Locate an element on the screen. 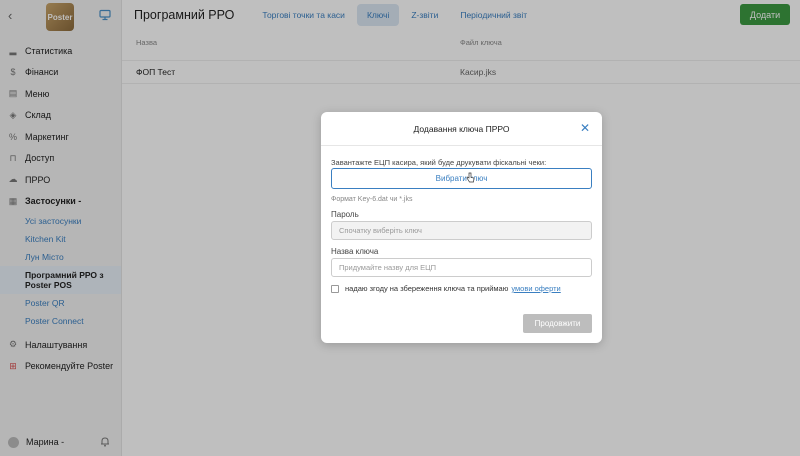 The height and width of the screenshot is (456, 800). password-label: Пароль is located at coordinates (345, 214).